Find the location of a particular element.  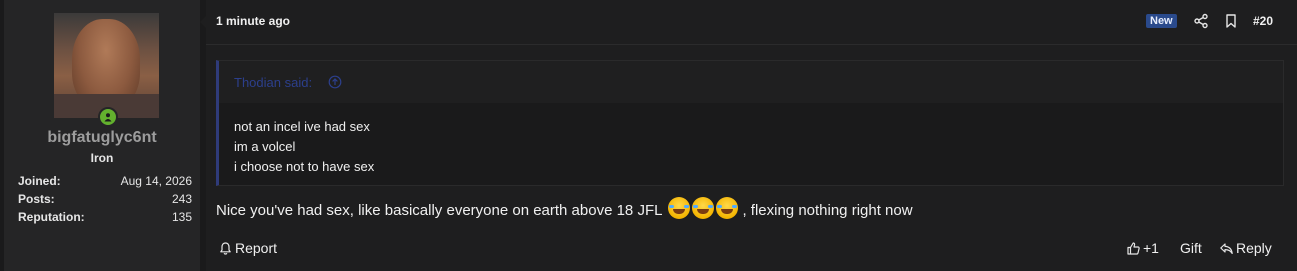

stat-value: 243 is located at coordinates (181, 199).